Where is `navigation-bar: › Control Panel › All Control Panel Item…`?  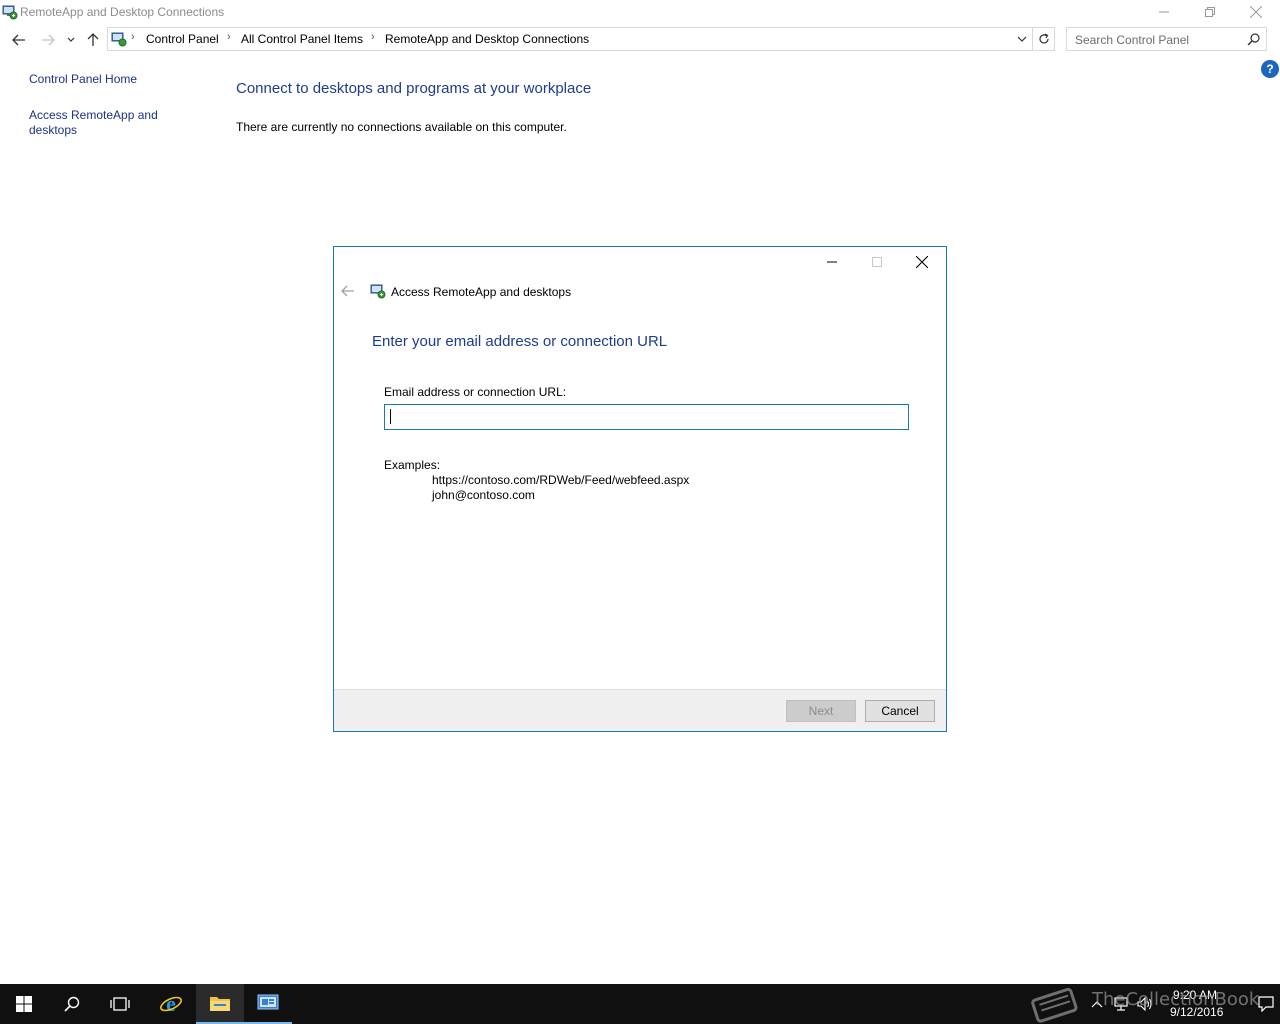
navigation-bar: › Control Panel › All Control Panel Item… is located at coordinates (640, 40).